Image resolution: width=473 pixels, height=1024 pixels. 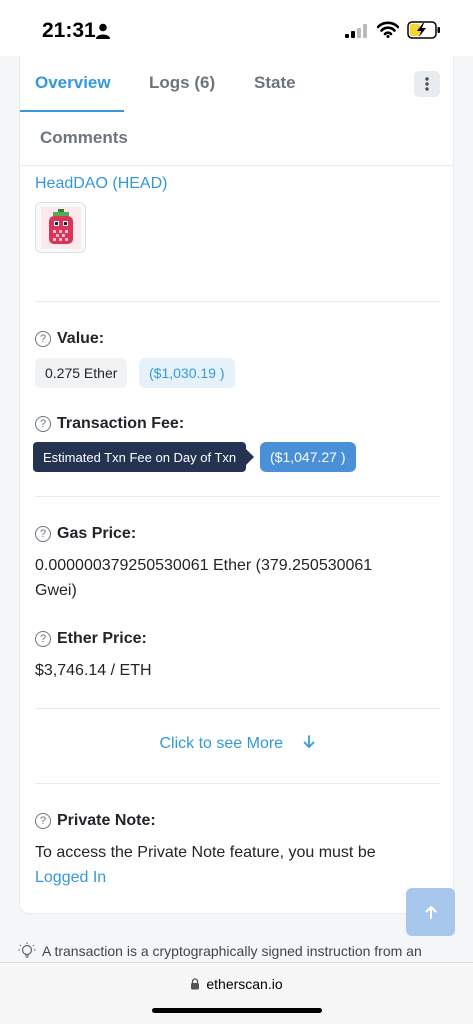 I want to click on login-link: Logged In, so click(x=70, y=877).